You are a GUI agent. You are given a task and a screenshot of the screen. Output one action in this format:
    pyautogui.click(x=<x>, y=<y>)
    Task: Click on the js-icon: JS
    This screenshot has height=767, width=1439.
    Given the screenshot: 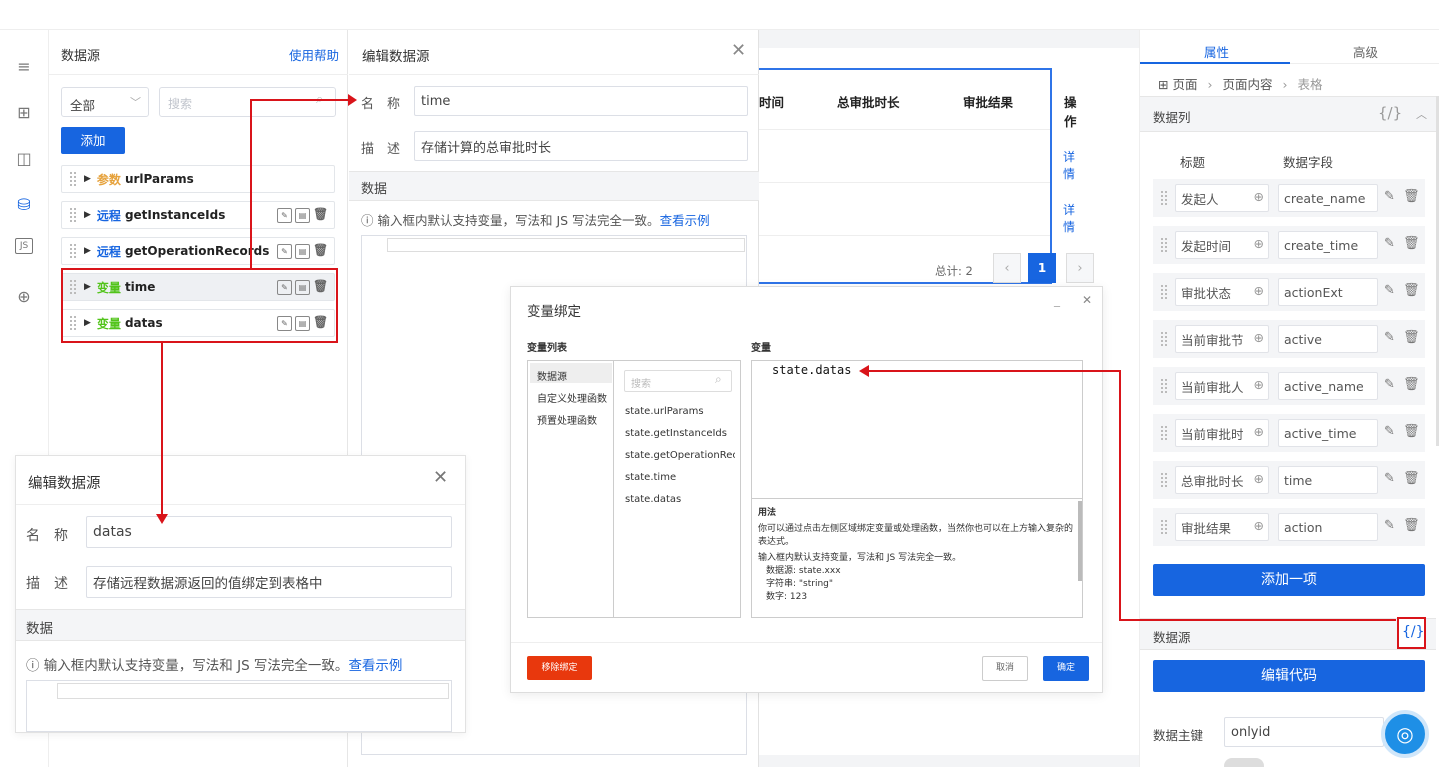 What is the action you would take?
    pyautogui.click(x=24, y=246)
    